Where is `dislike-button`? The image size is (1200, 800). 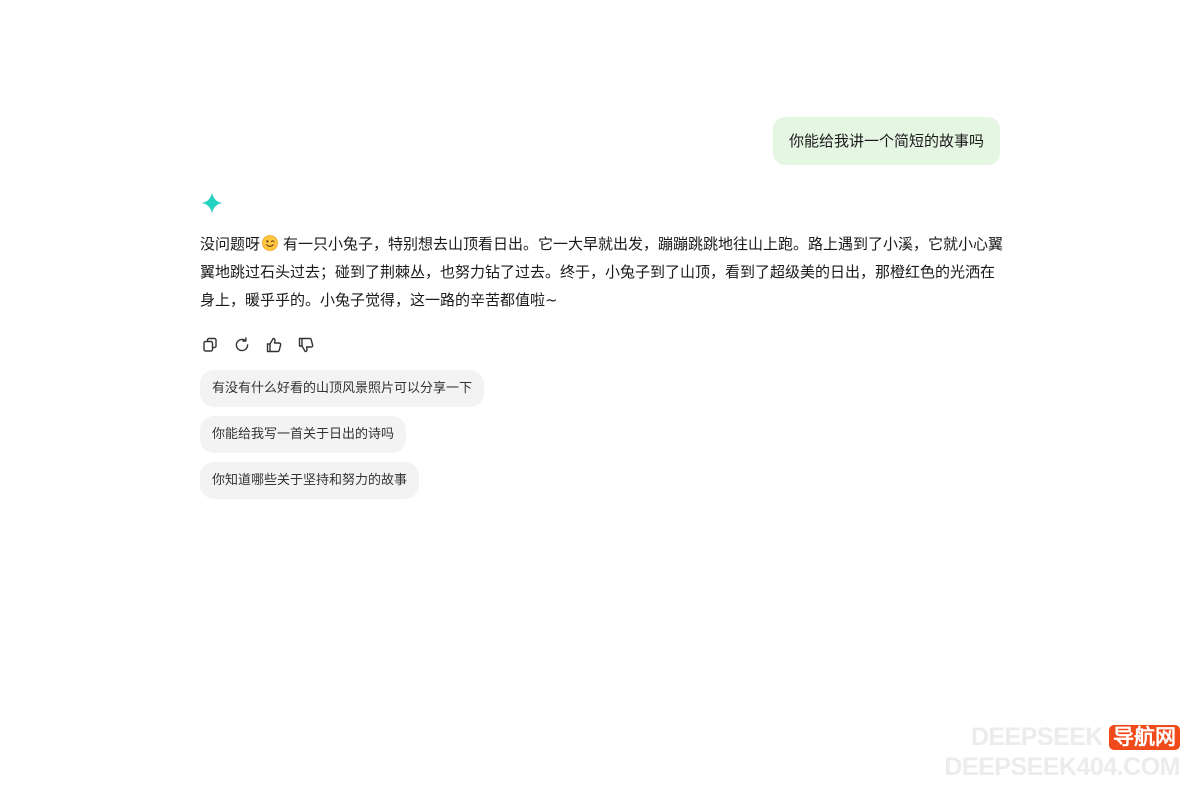 dislike-button is located at coordinates (306, 345).